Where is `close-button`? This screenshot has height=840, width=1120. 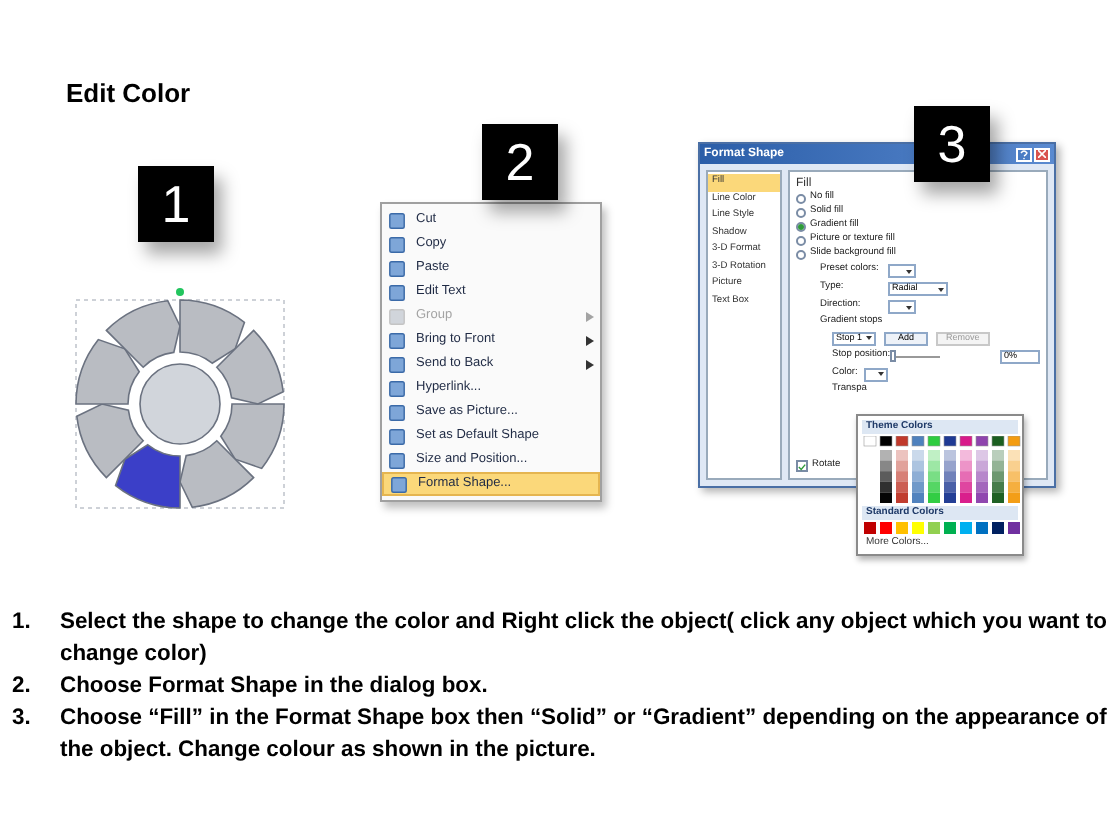
close-button is located at coordinates (1042, 154).